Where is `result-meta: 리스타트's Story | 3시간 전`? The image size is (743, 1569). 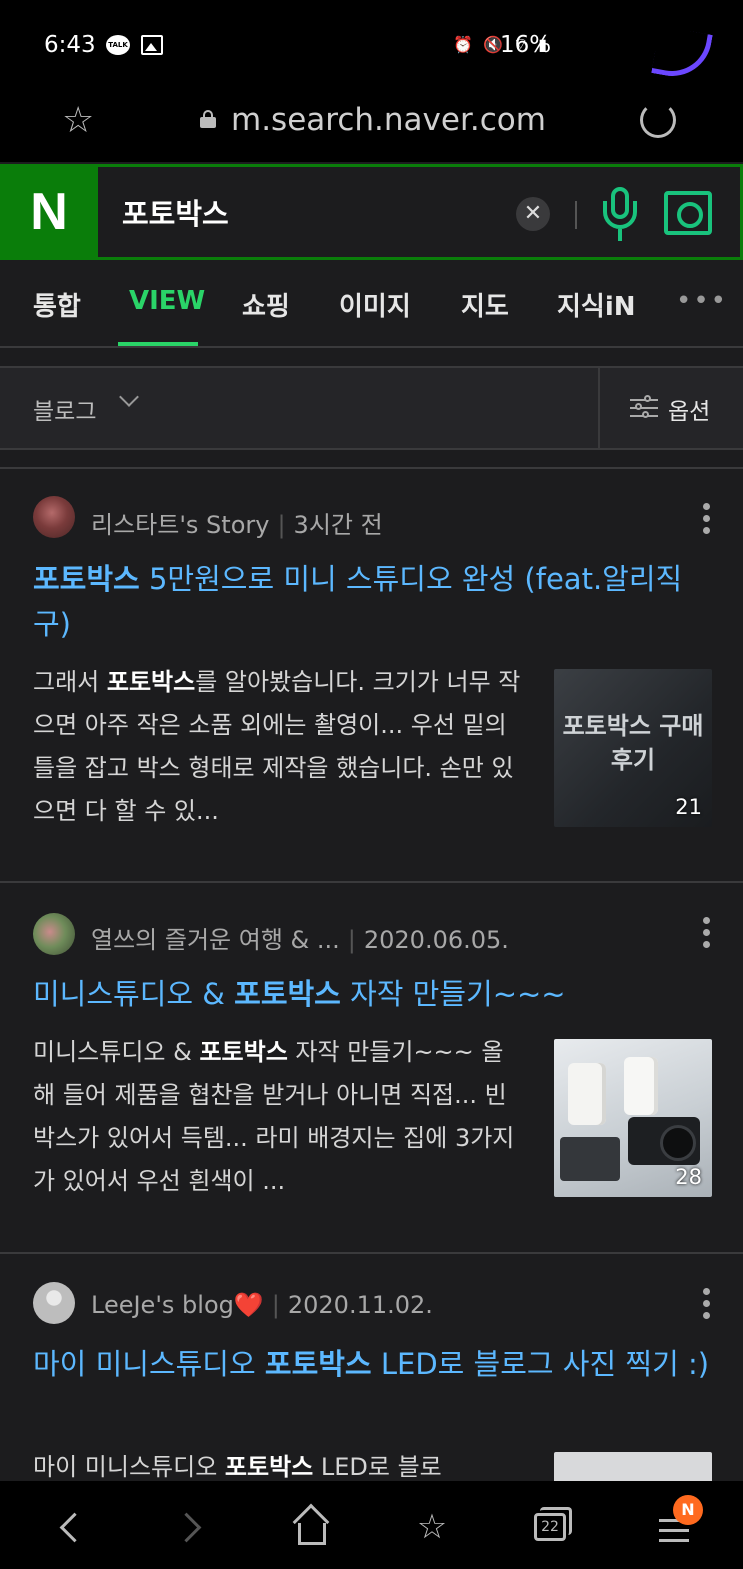 result-meta: 리스타트's Story | 3시간 전 is located at coordinates (237, 525).